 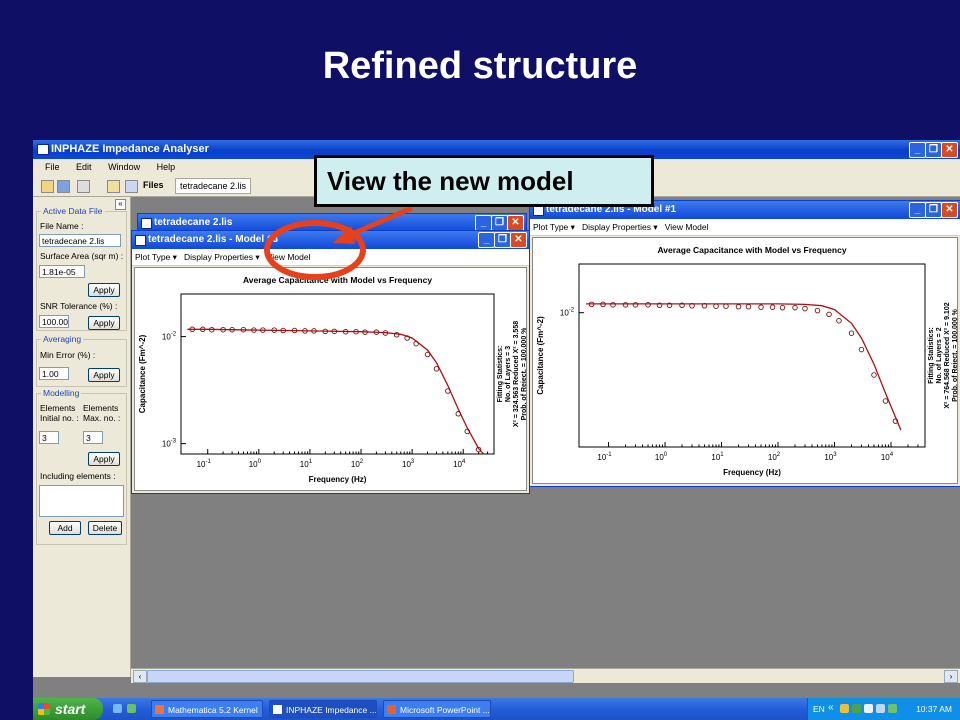 What do you see at coordinates (140, 676) in the screenshot?
I see `scroll-left-icon: ‹` at bounding box center [140, 676].